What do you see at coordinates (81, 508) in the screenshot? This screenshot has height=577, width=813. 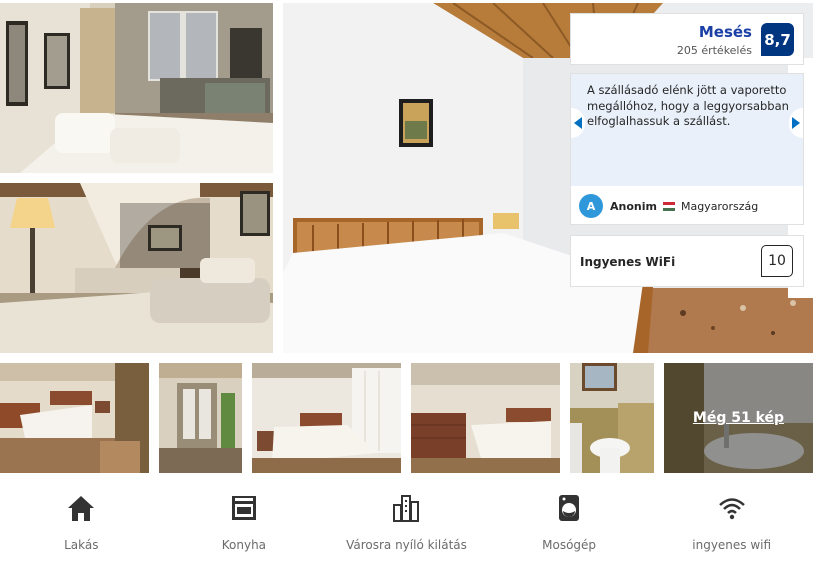 I see `house-icon` at bounding box center [81, 508].